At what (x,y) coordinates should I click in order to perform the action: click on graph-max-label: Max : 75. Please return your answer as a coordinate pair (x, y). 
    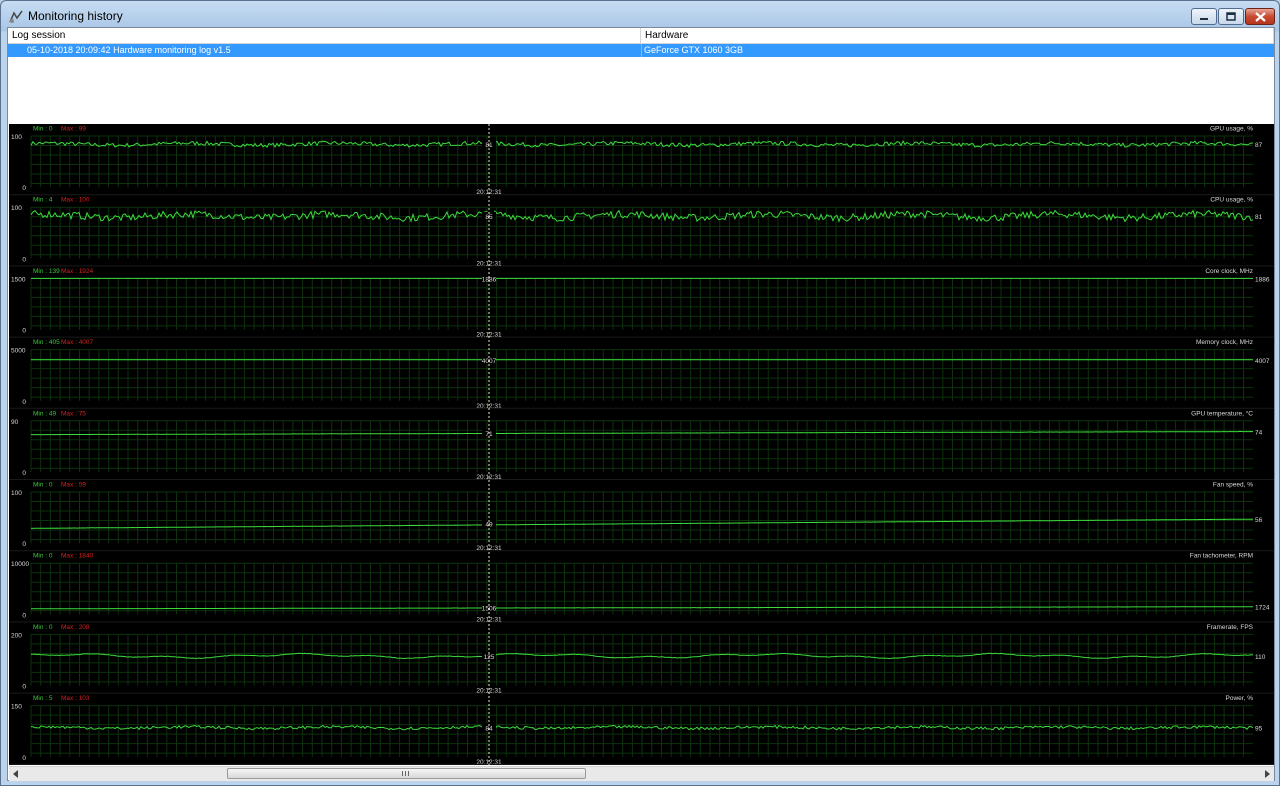
    Looking at the image, I should click on (73, 413).